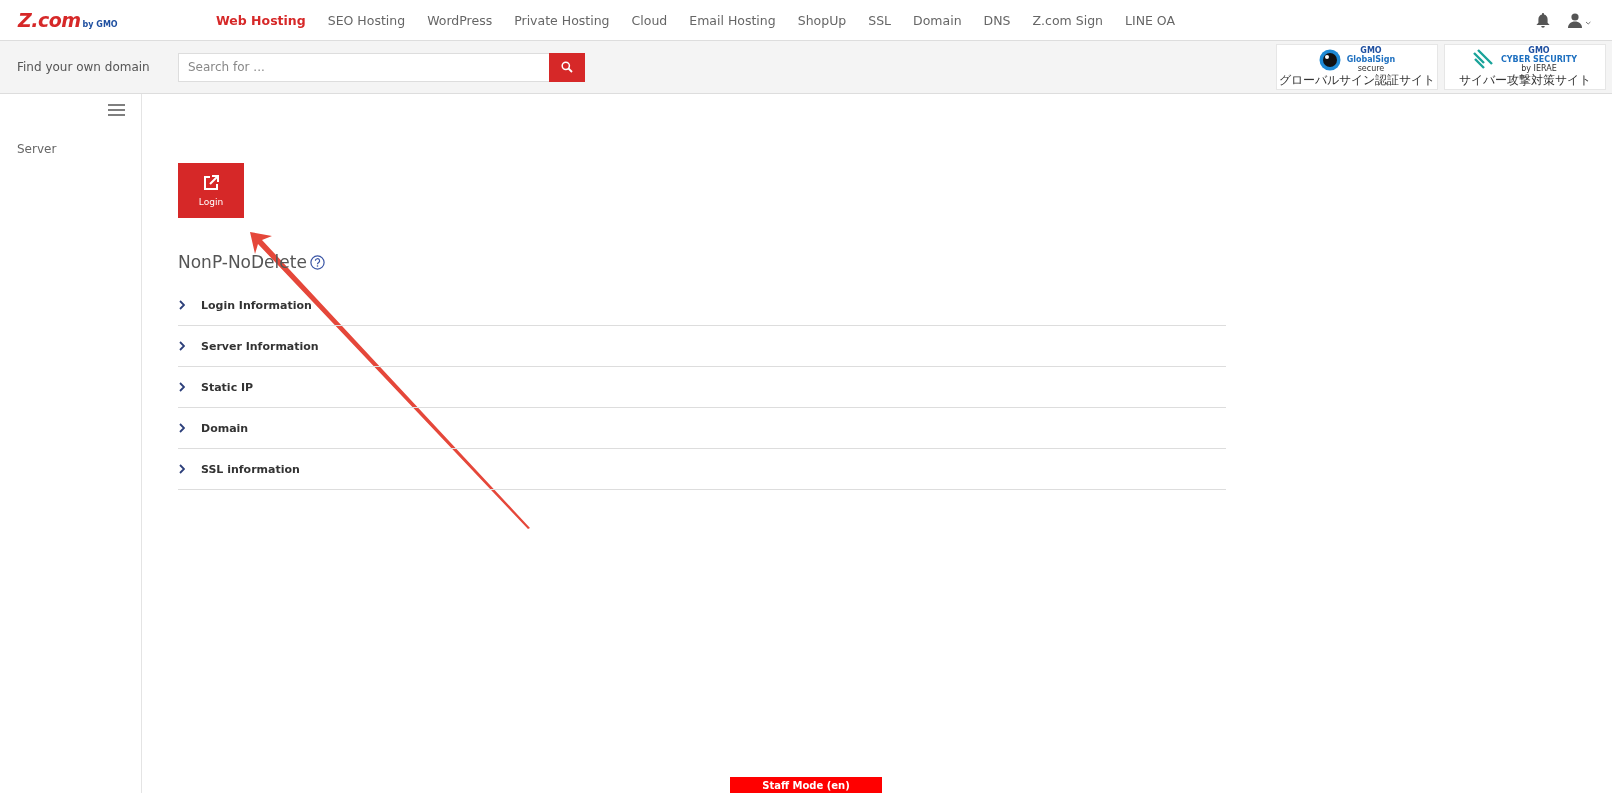  I want to click on login-button: Login, so click(211, 190).